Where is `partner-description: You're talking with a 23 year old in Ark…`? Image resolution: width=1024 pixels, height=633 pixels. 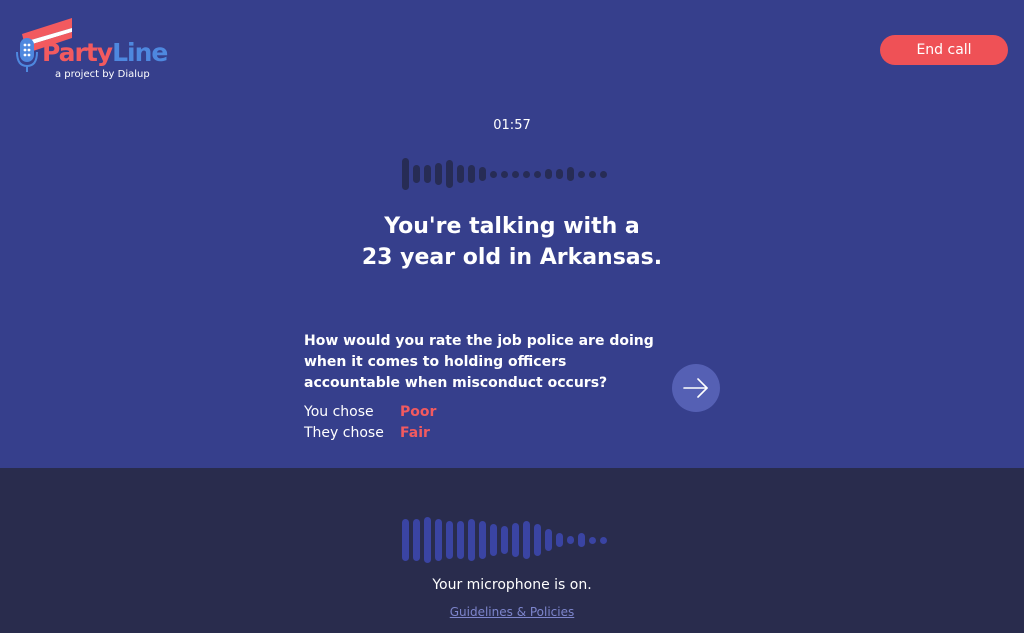
partner-description: You're talking with a 23 year old in Ark… is located at coordinates (512, 242).